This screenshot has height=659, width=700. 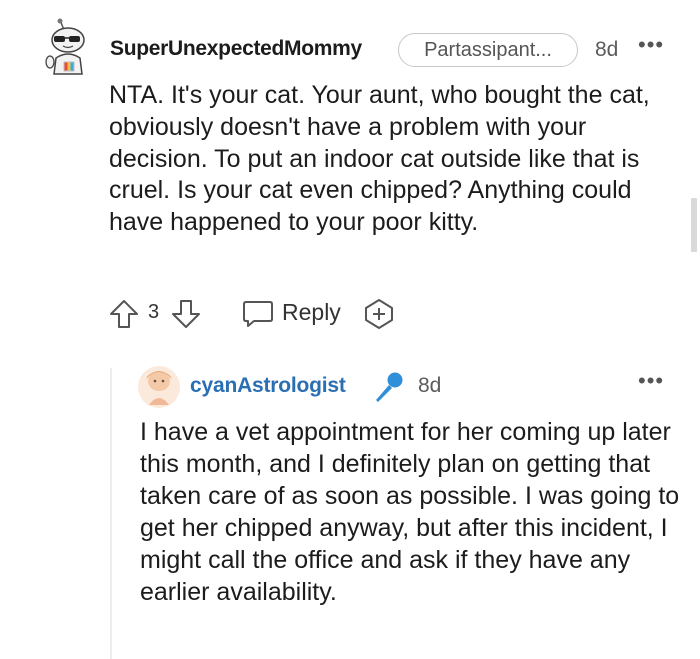 What do you see at coordinates (694, 225) in the screenshot?
I see `scrollbar` at bounding box center [694, 225].